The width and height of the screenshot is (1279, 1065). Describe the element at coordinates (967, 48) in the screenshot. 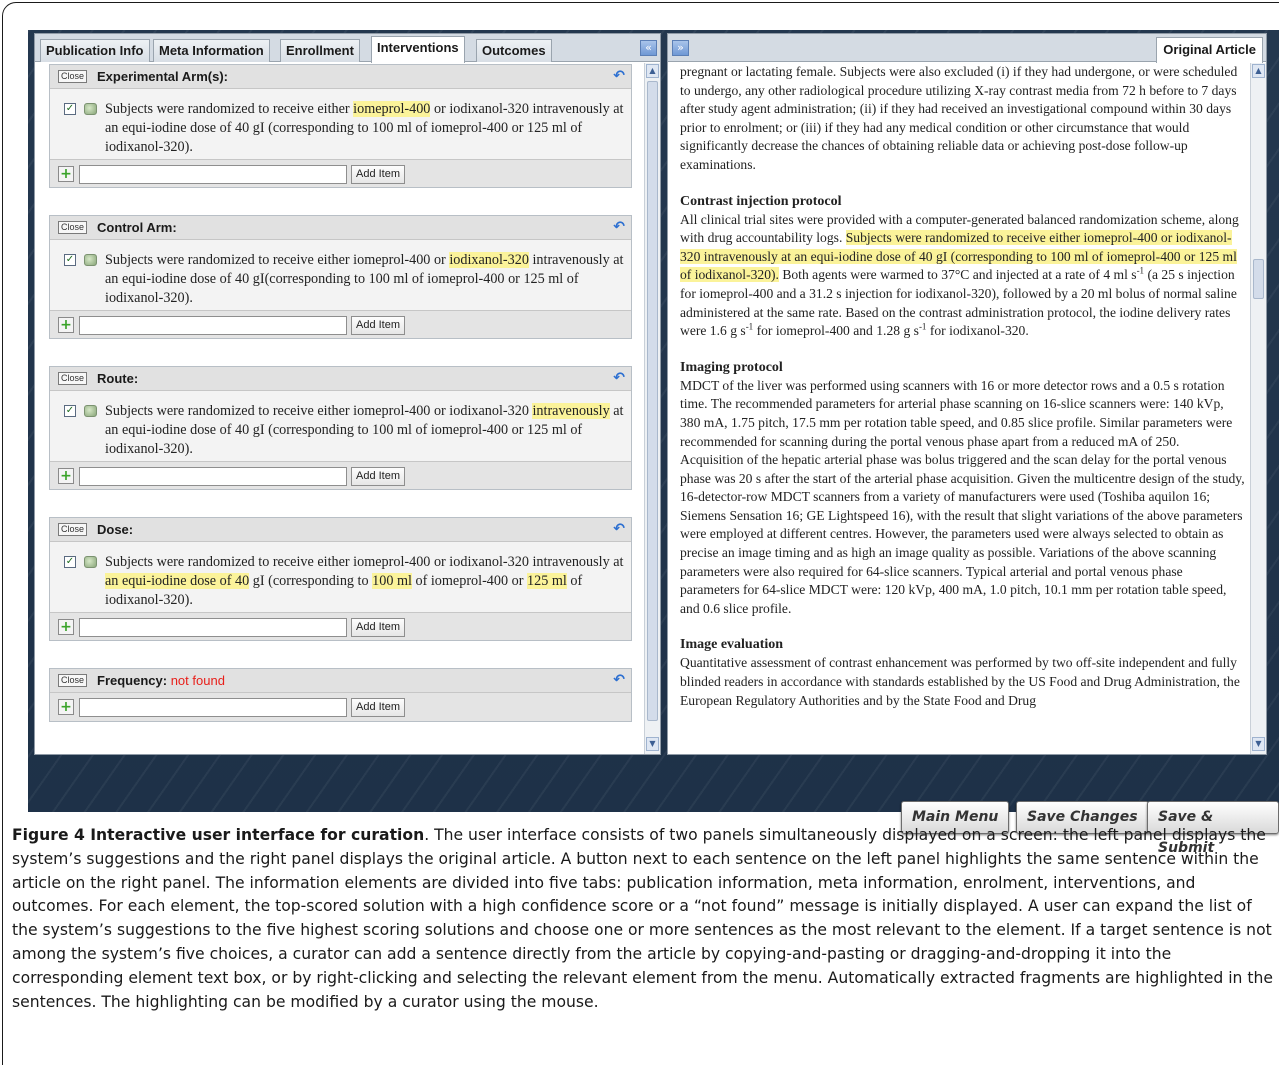

I see `article-panel-header: » Original Article` at that location.